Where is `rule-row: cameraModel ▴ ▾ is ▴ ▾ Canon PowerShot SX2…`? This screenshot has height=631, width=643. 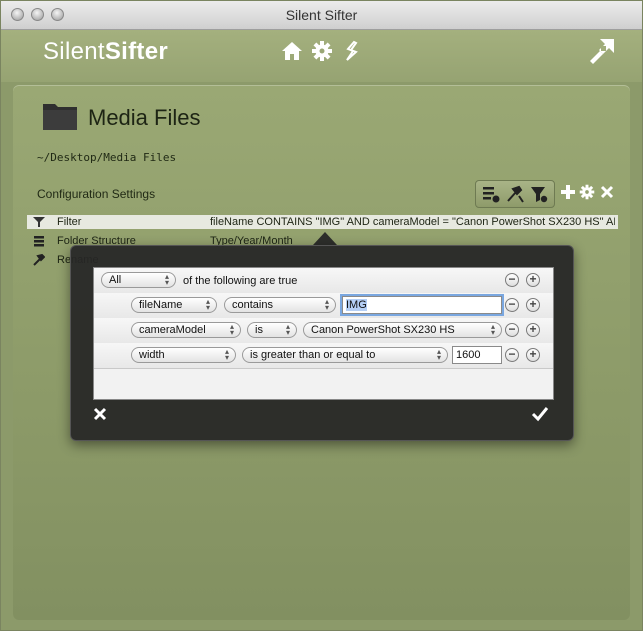
rule-row: cameraModel ▴ ▾ is ▴ ▾ Canon PowerShot SX2… is located at coordinates (323, 331).